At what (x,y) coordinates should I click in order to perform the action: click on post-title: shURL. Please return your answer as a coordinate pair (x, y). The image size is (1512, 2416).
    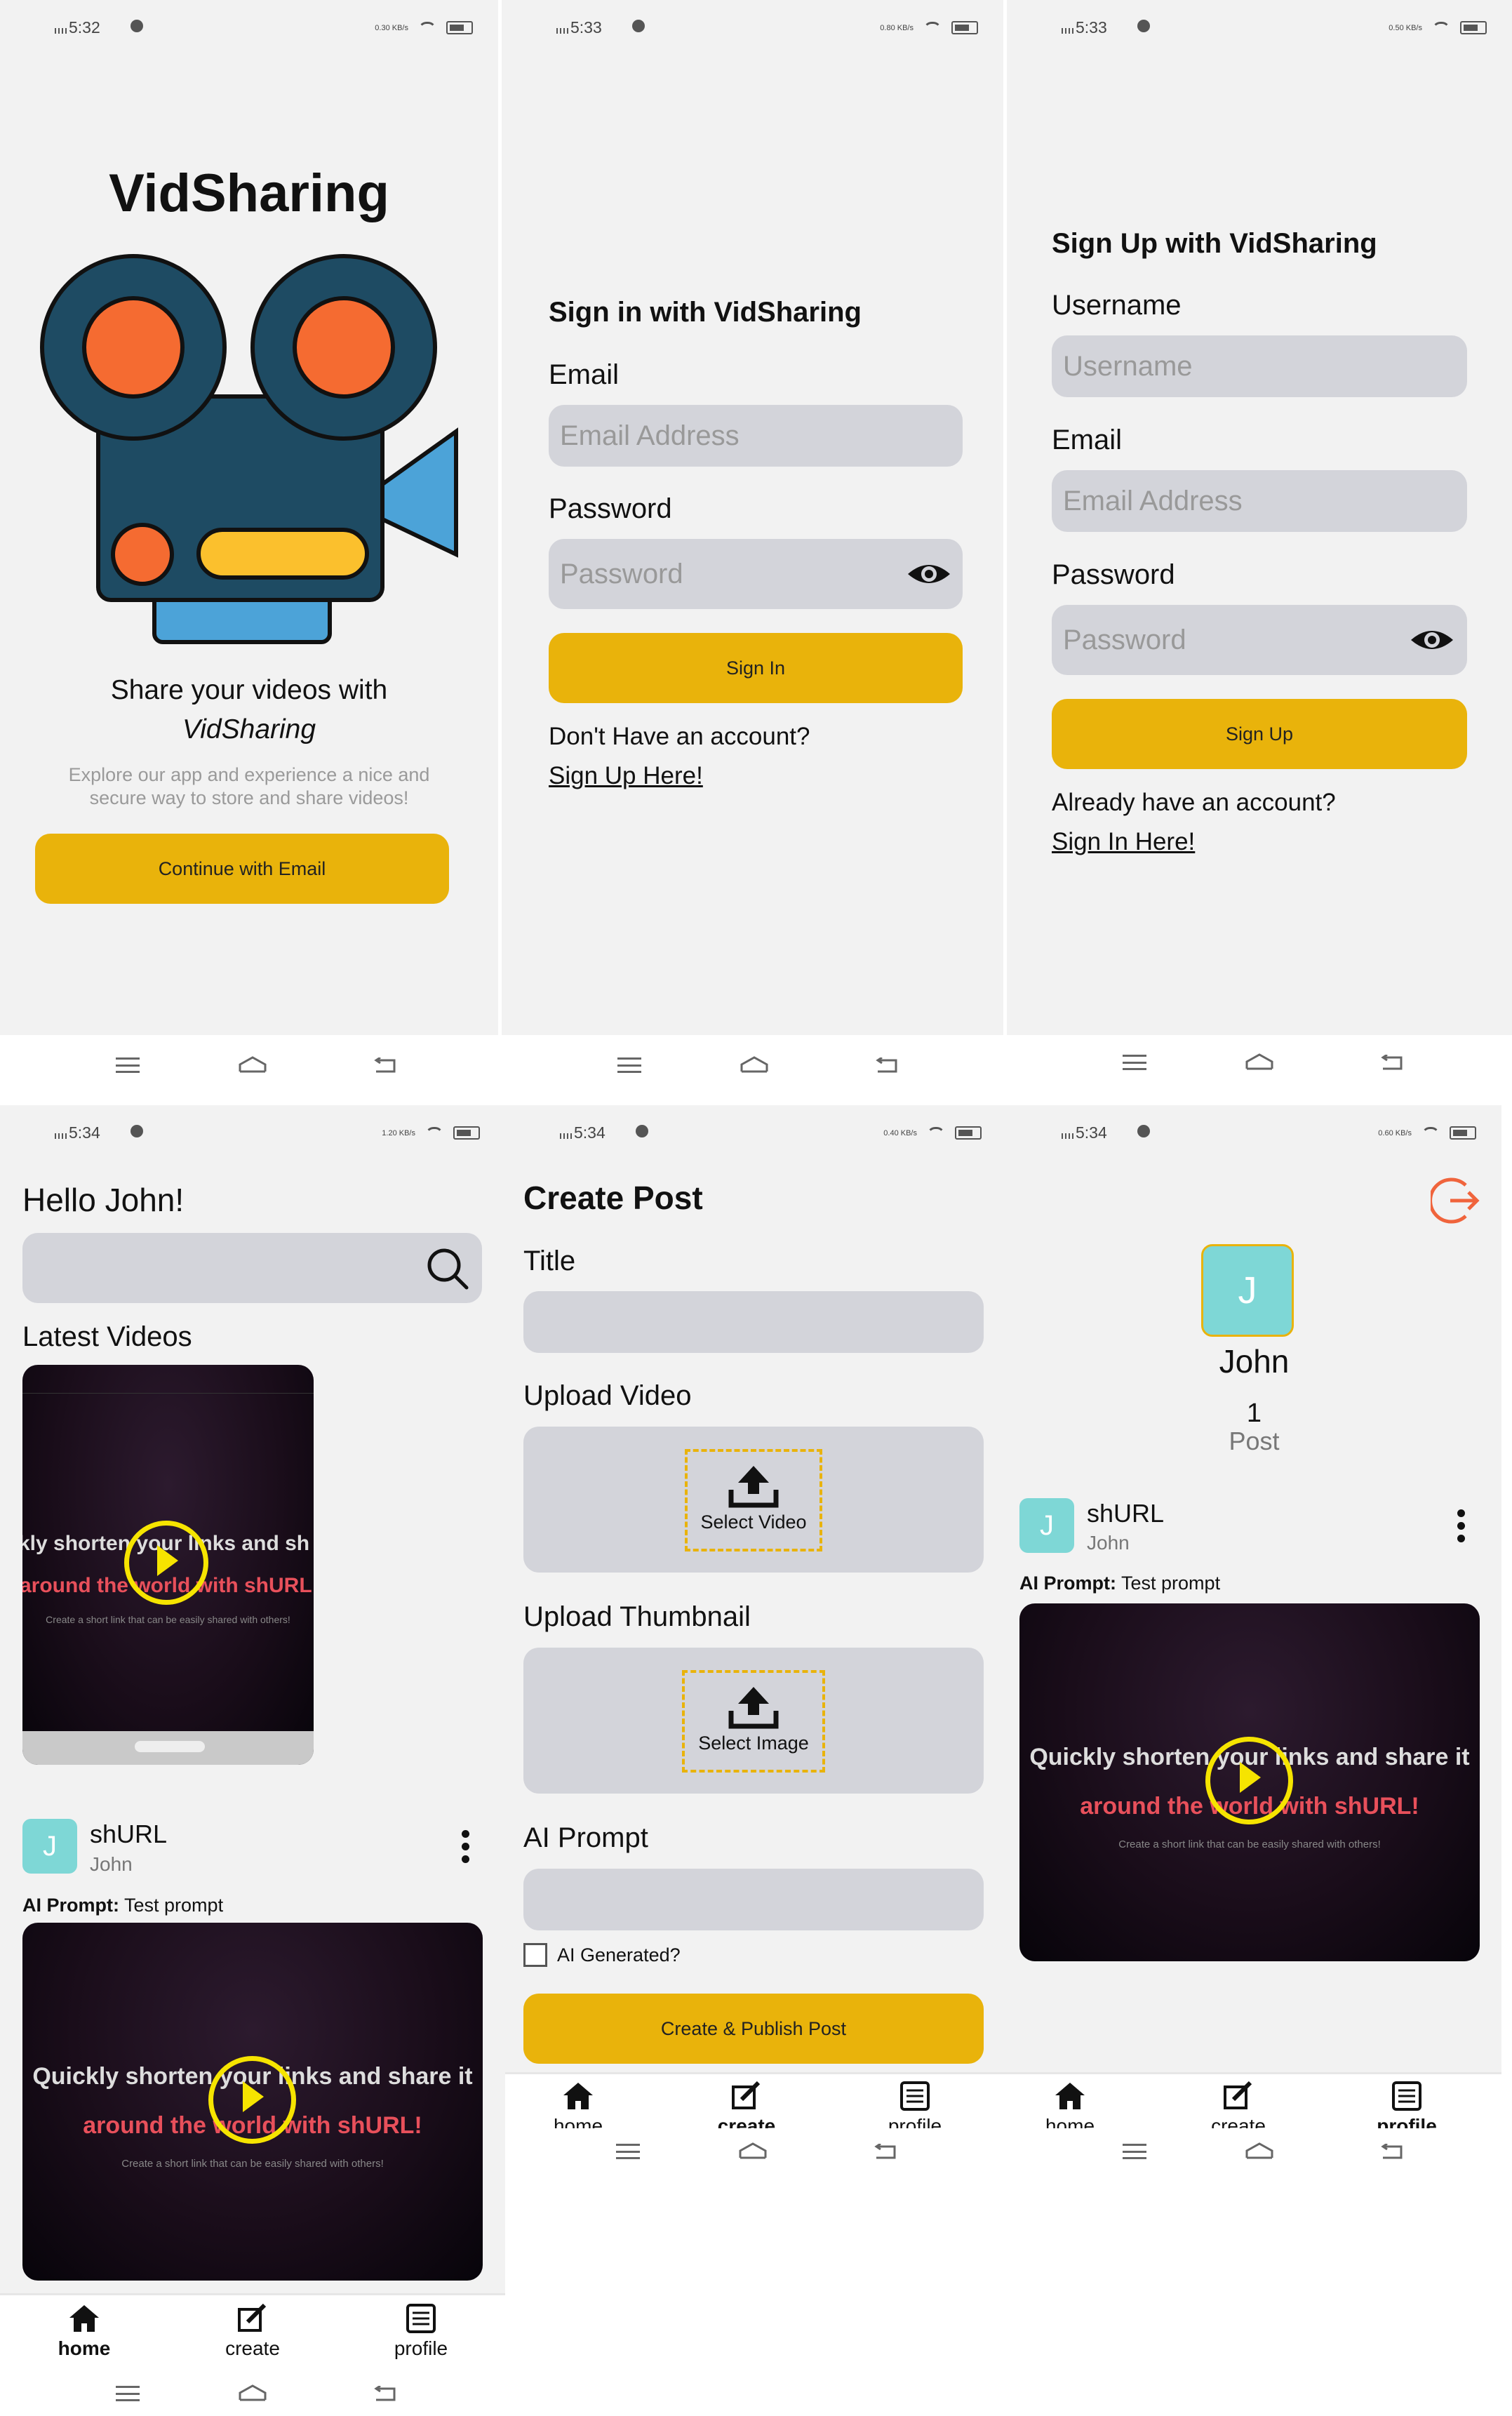
    Looking at the image, I should click on (1126, 1513).